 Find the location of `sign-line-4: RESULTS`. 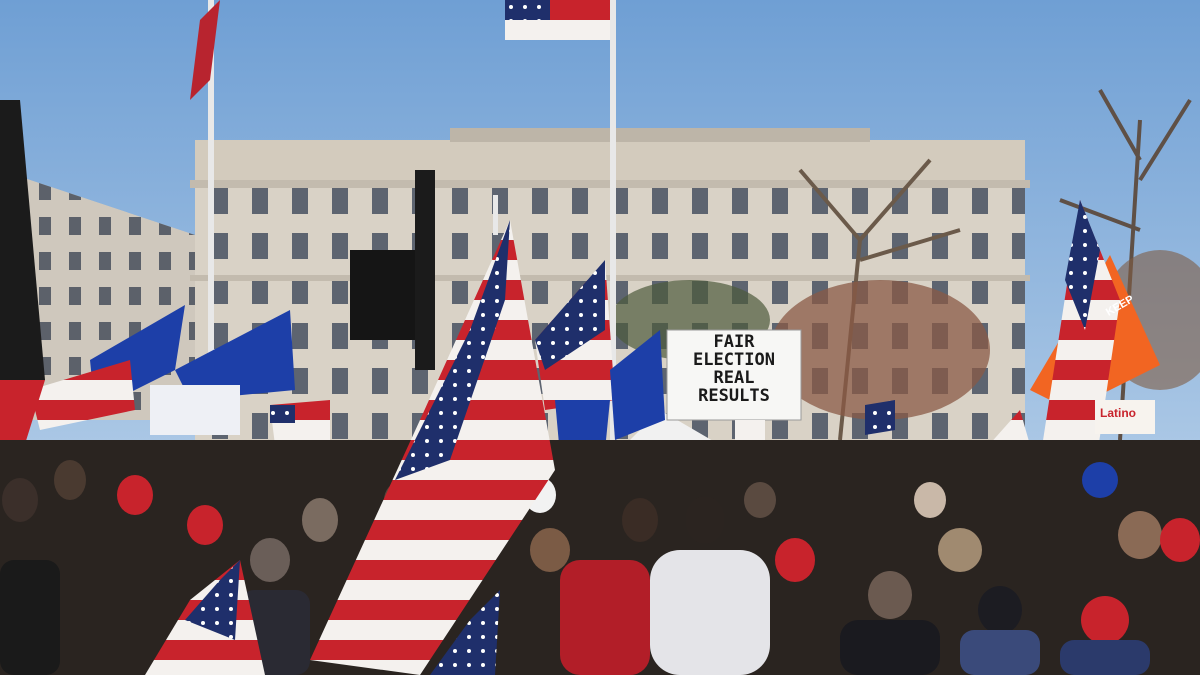

sign-line-4: RESULTS is located at coordinates (734, 395).